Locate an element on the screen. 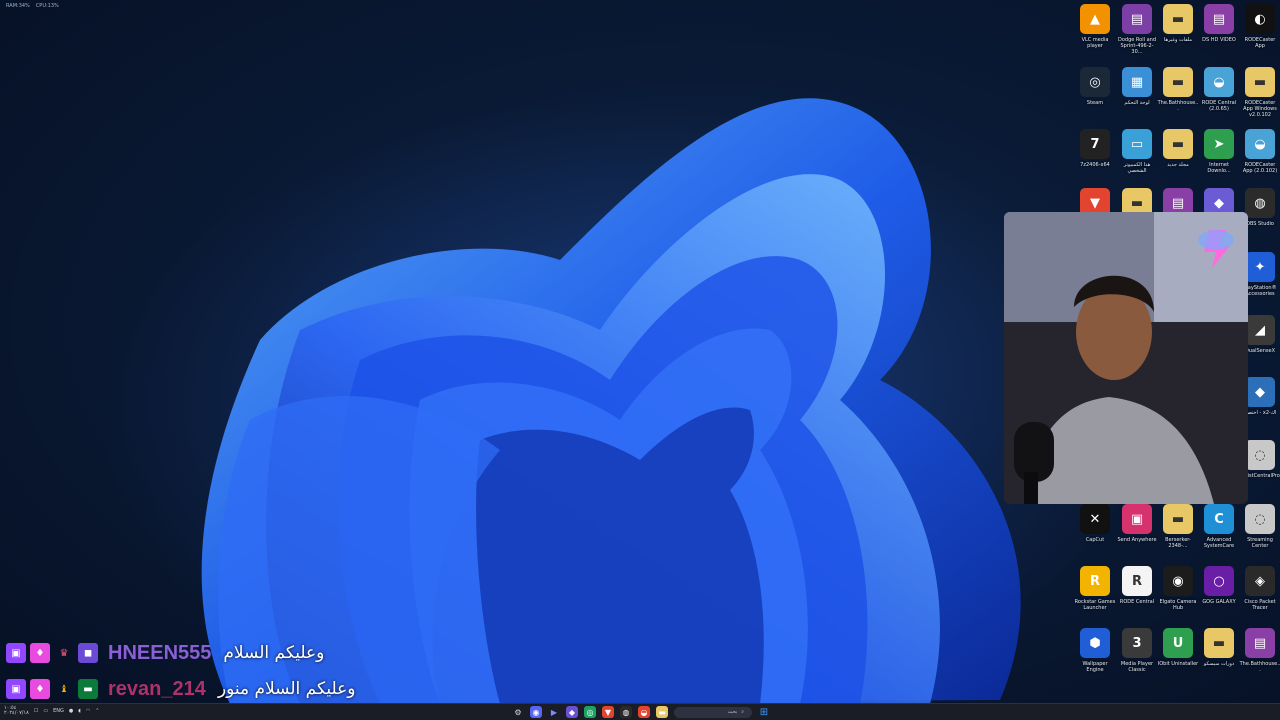 The width and height of the screenshot is (1280, 720). desktop-icon-label: دورات سيسكو is located at coordinates (1219, 664).